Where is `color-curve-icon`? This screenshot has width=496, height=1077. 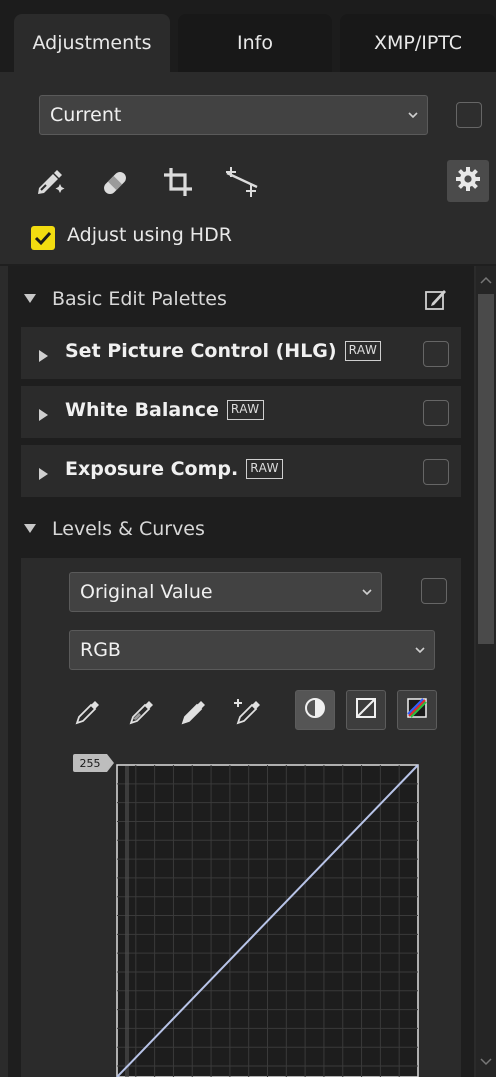 color-curve-icon is located at coordinates (417, 710).